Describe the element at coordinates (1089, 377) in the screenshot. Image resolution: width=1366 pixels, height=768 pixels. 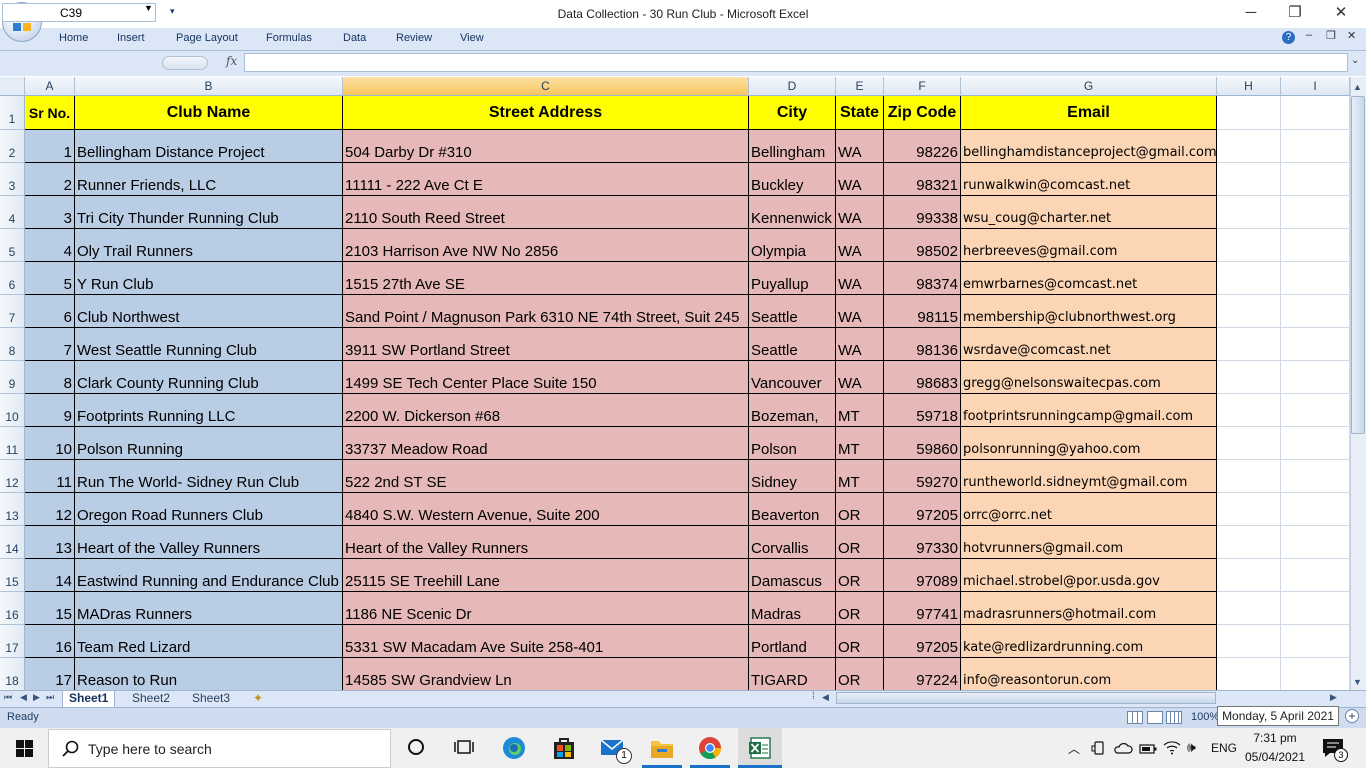
I see `cell-email: gregg@nelsonswaitecpas.com` at that location.